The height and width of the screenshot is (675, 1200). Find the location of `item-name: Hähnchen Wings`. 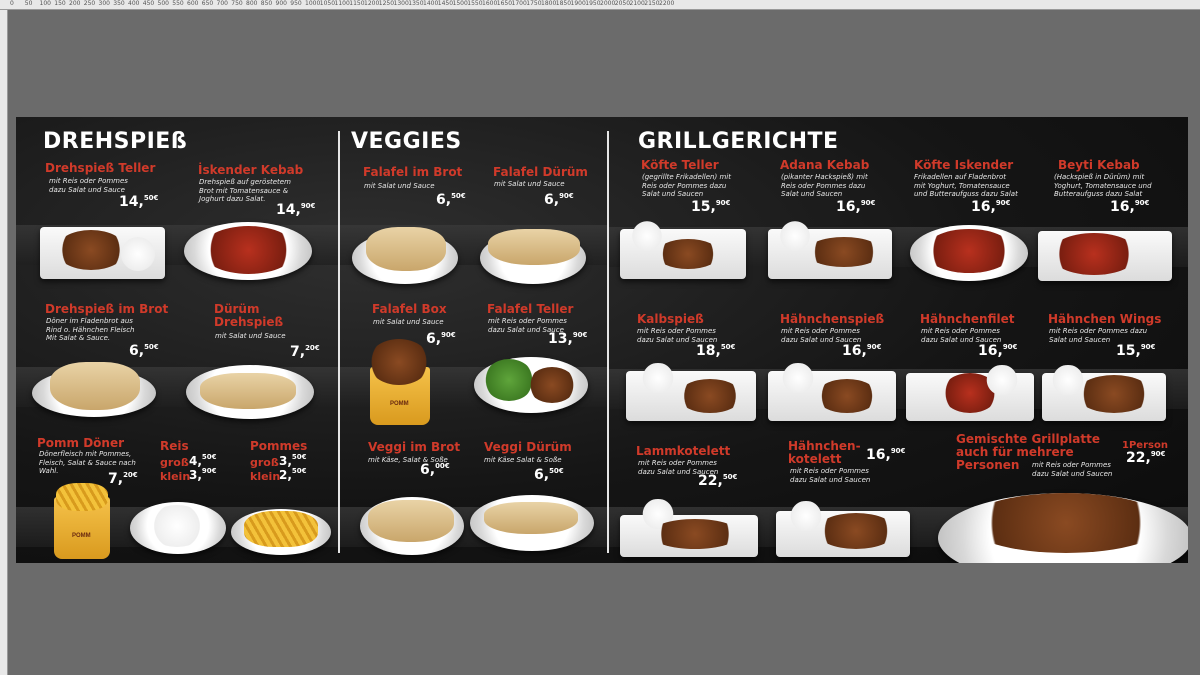

item-name: Hähnchen Wings is located at coordinates (1105, 319).